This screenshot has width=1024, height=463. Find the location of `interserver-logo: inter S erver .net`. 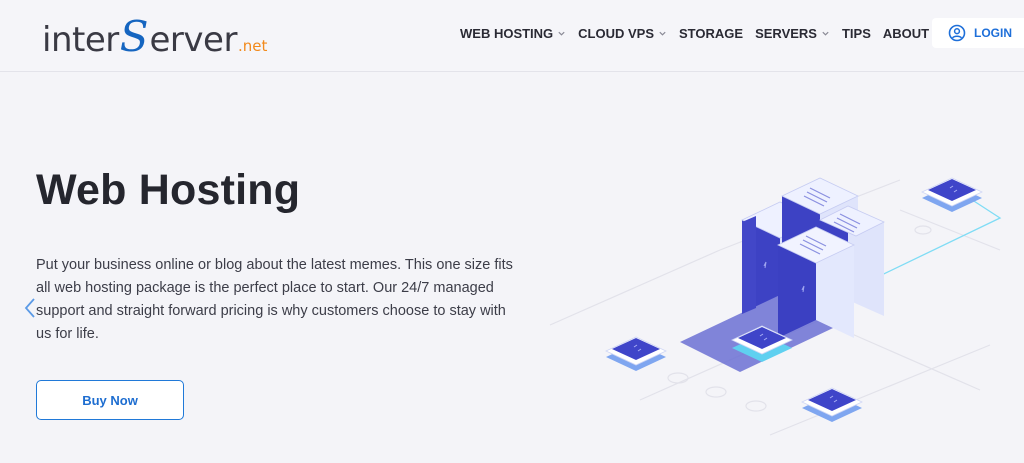

interserver-logo: inter S erver .net is located at coordinates (155, 36).